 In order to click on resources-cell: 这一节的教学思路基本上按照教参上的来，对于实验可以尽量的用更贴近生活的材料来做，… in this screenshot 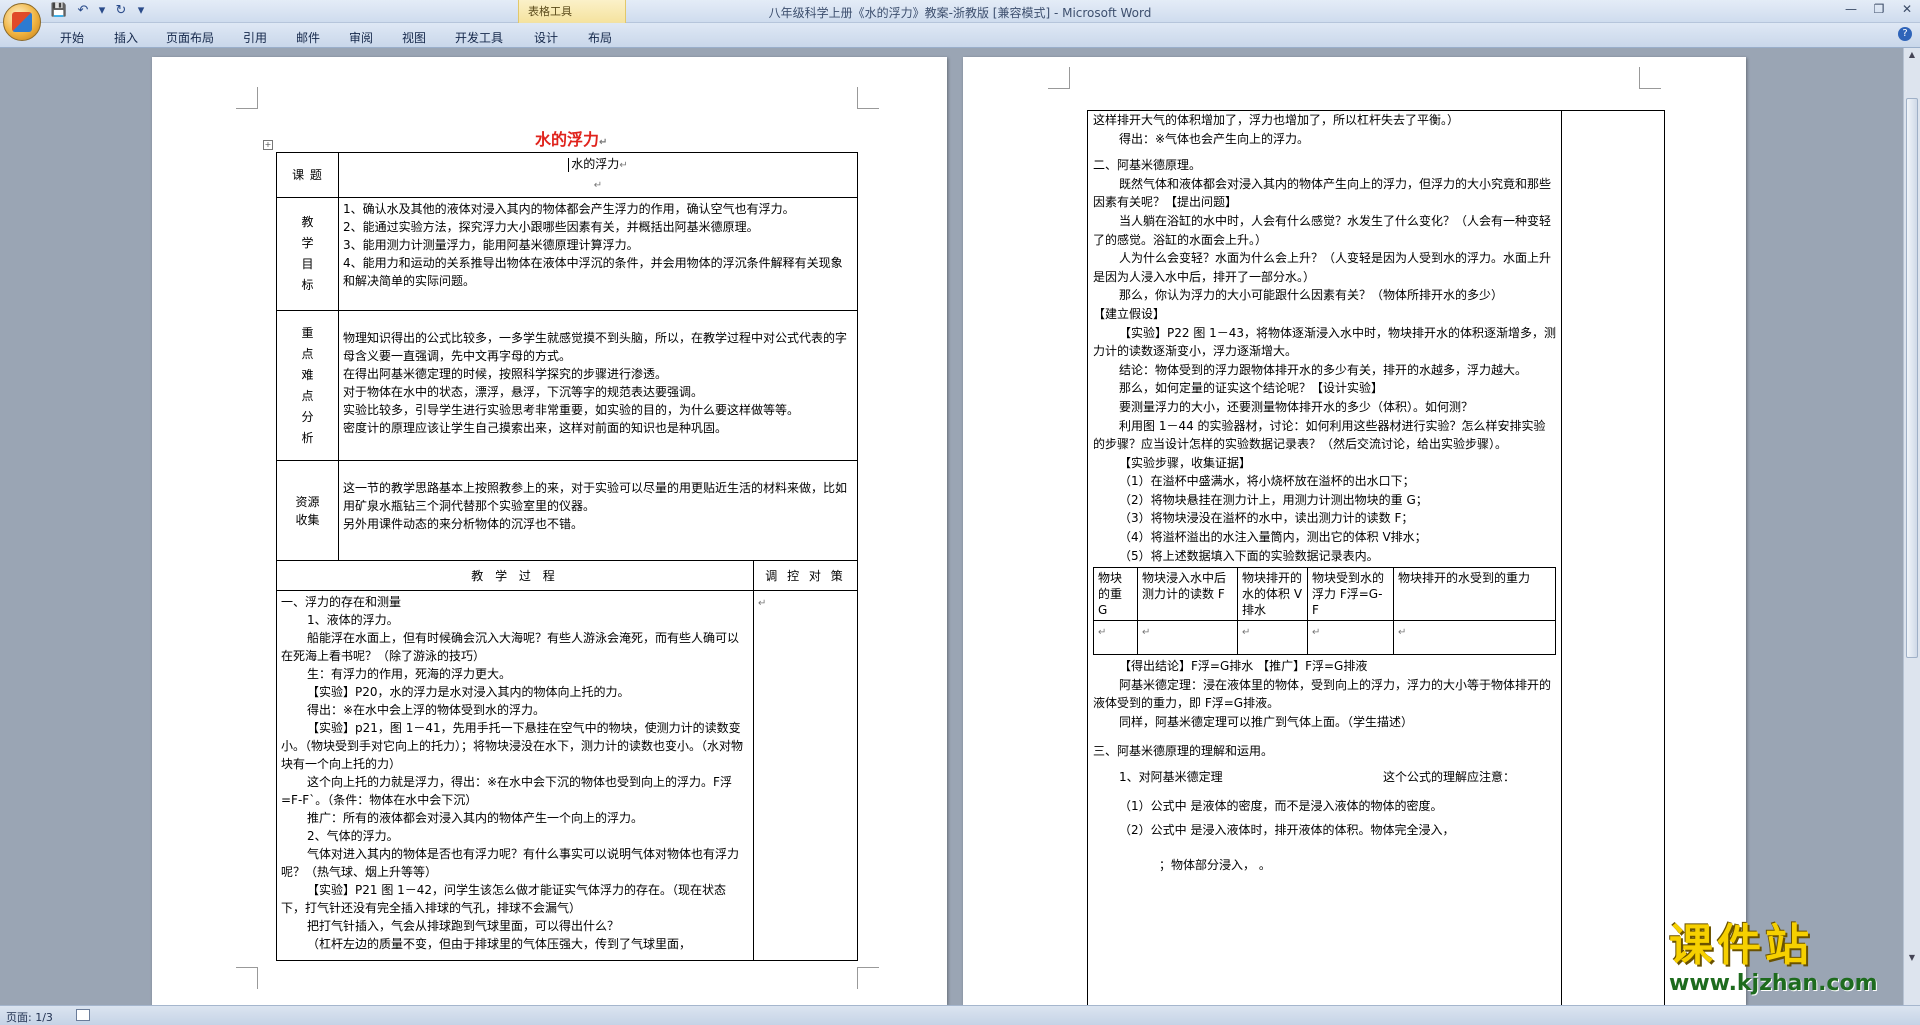, I will do `click(598, 510)`.